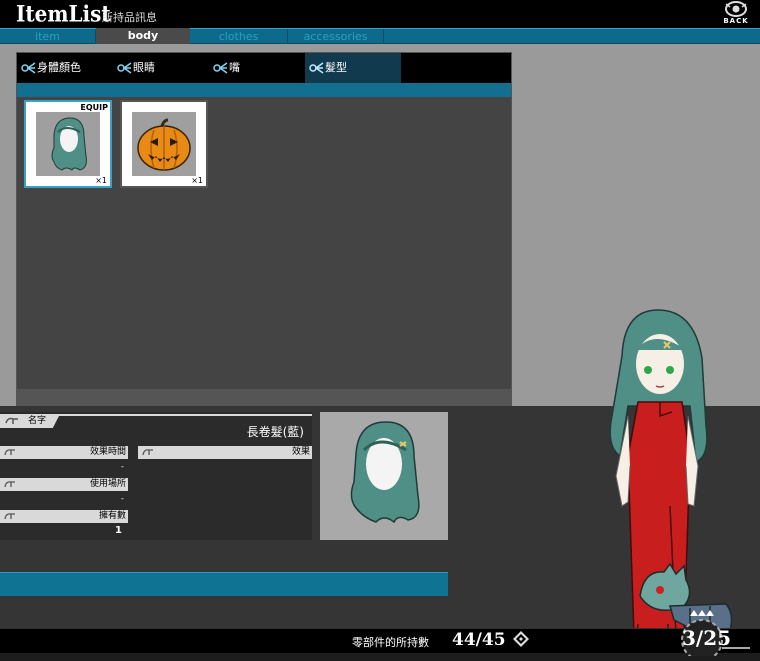  I want to click on page-subtitle: 所持品訊息, so click(129, 17).